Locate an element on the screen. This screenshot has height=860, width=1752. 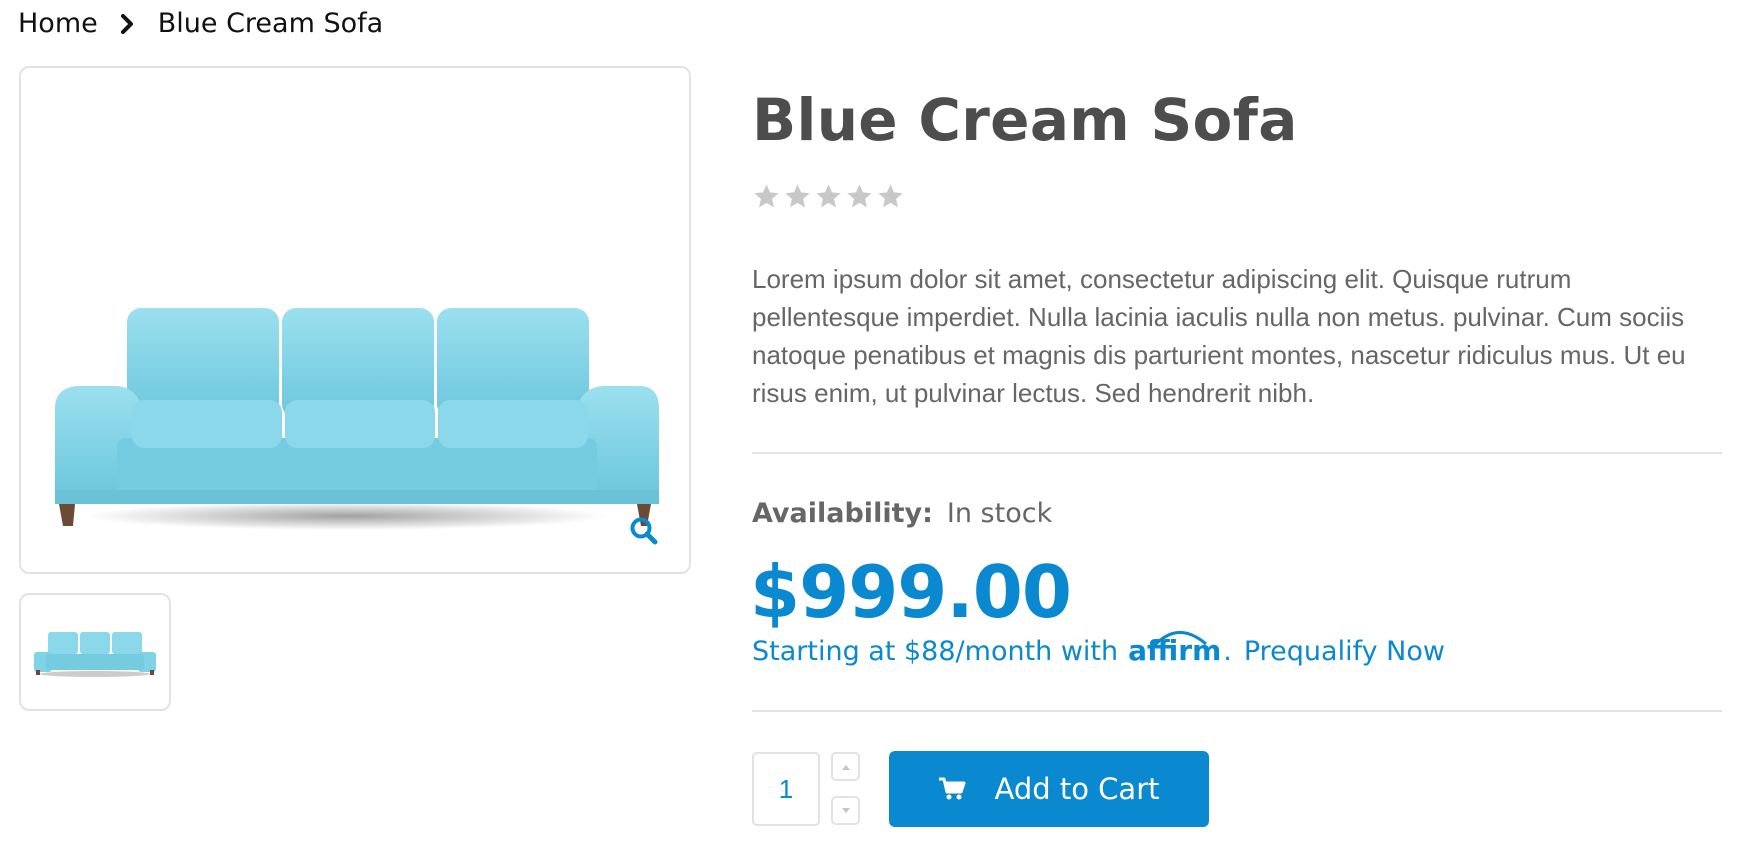
caret-down-icon is located at coordinates (845, 810).